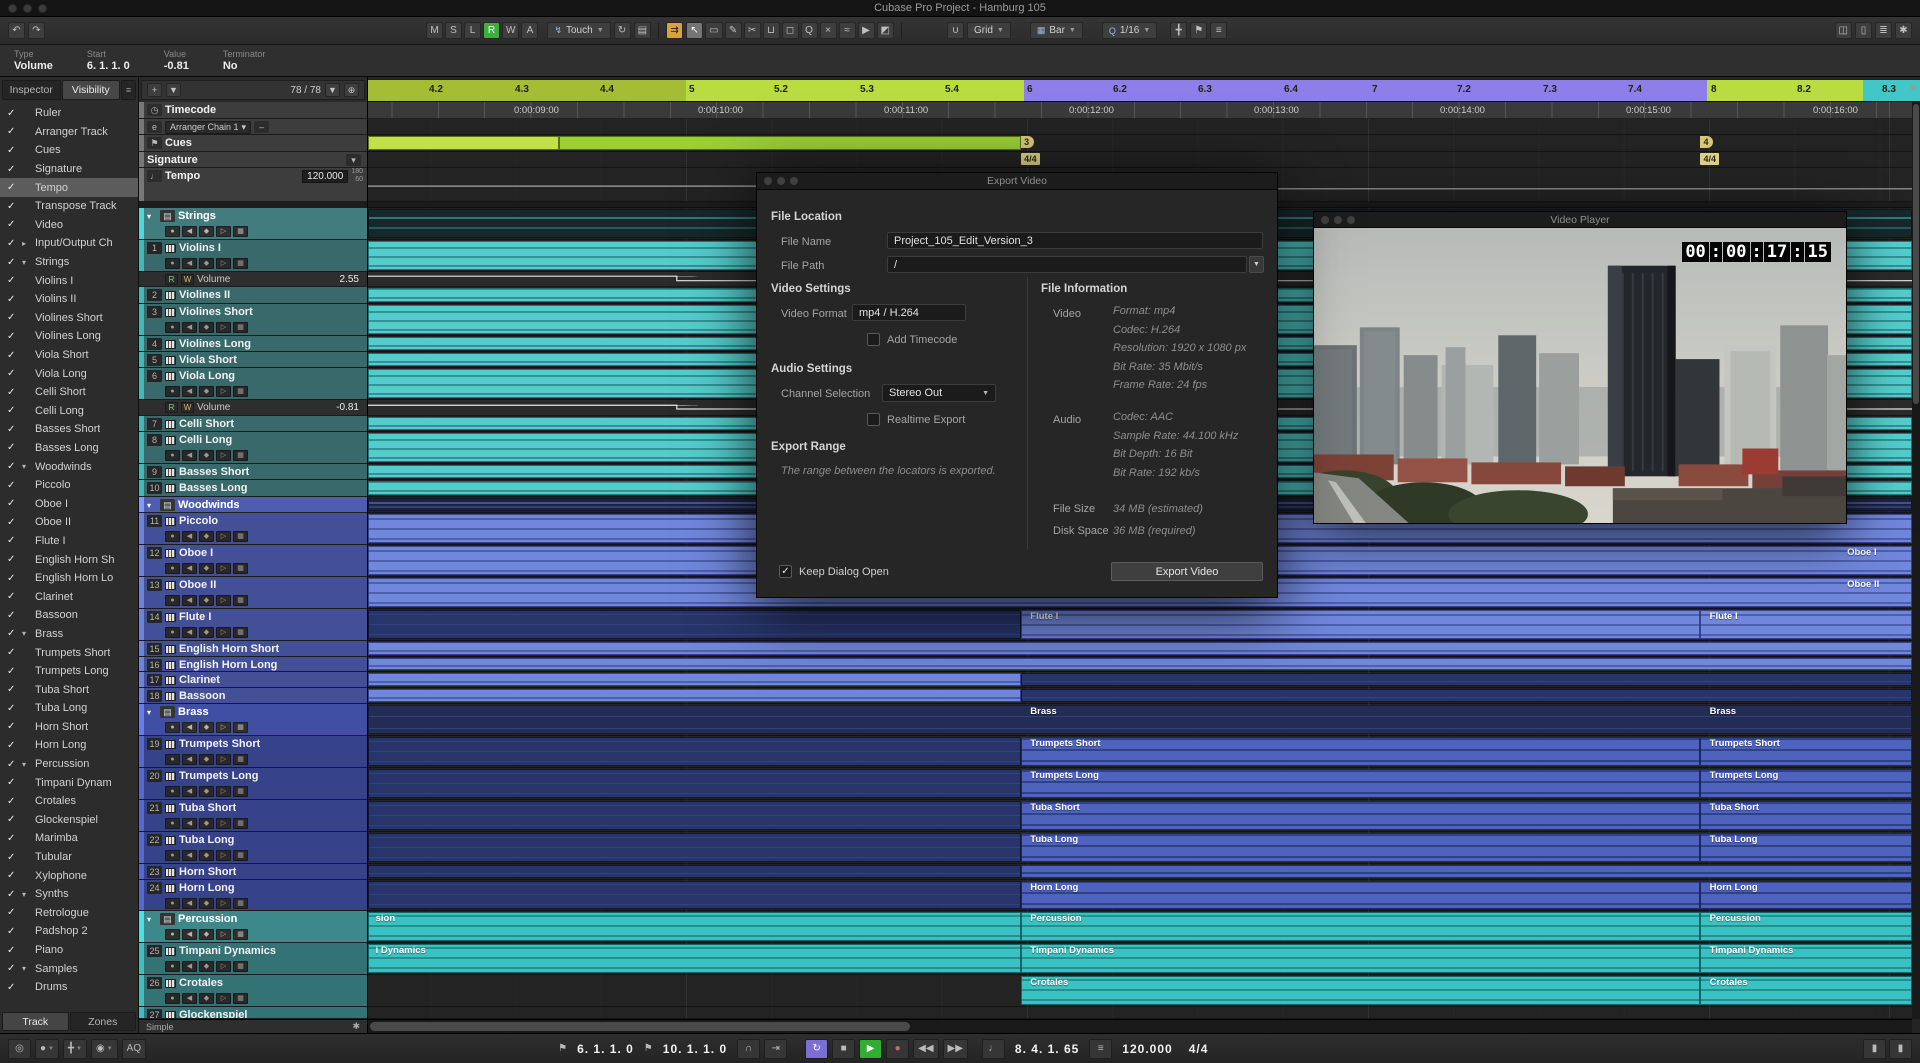 This screenshot has height=1063, width=1920. What do you see at coordinates (187, 407) in the screenshot?
I see `write-button: W` at bounding box center [187, 407].